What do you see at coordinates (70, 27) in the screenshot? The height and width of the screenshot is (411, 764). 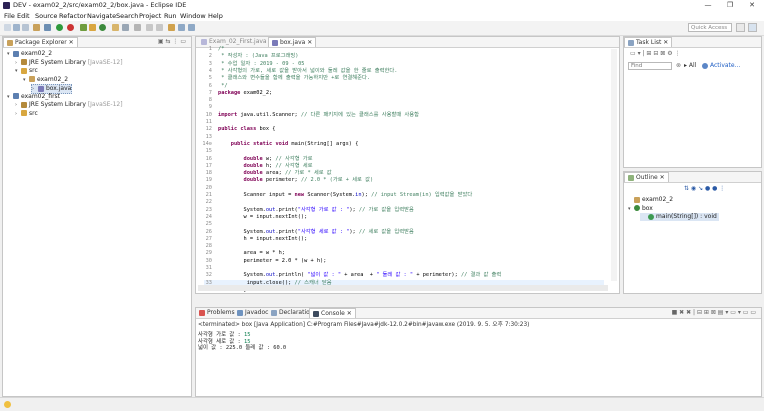 I see `external-tools-icon` at bounding box center [70, 27].